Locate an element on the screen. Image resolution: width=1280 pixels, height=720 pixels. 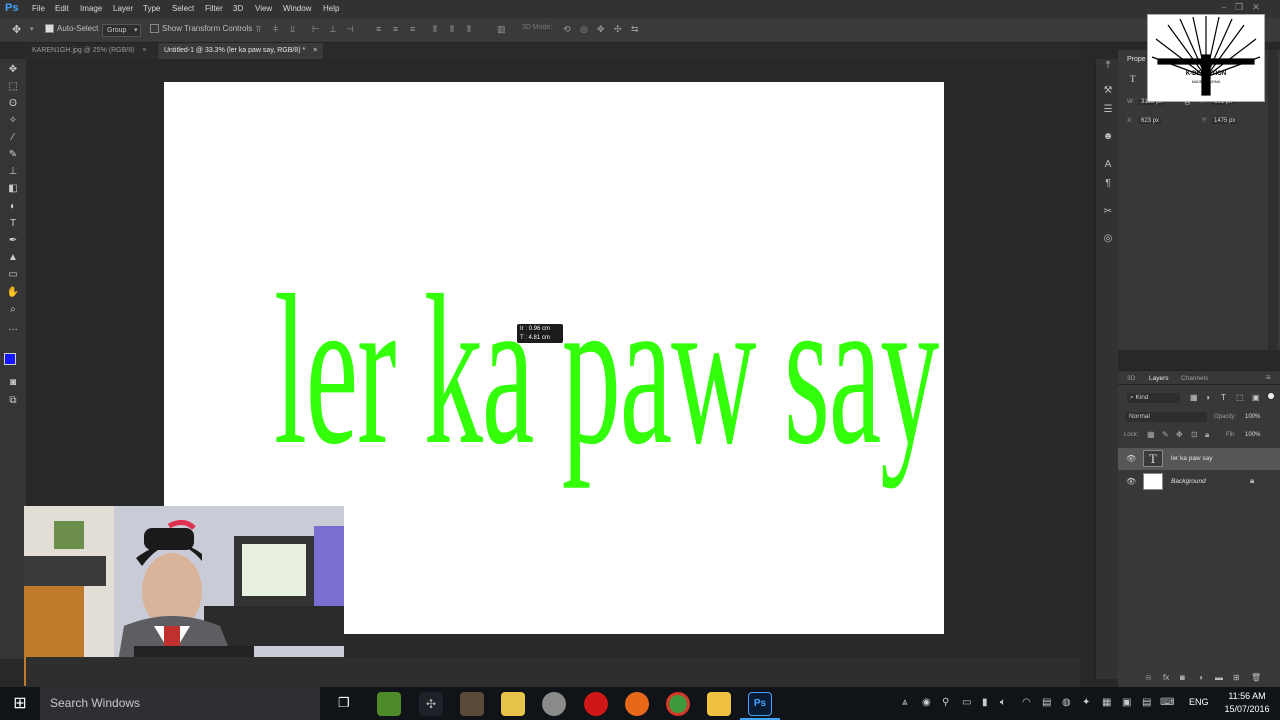
x-field: 623 px is located at coordinates (1150, 121).